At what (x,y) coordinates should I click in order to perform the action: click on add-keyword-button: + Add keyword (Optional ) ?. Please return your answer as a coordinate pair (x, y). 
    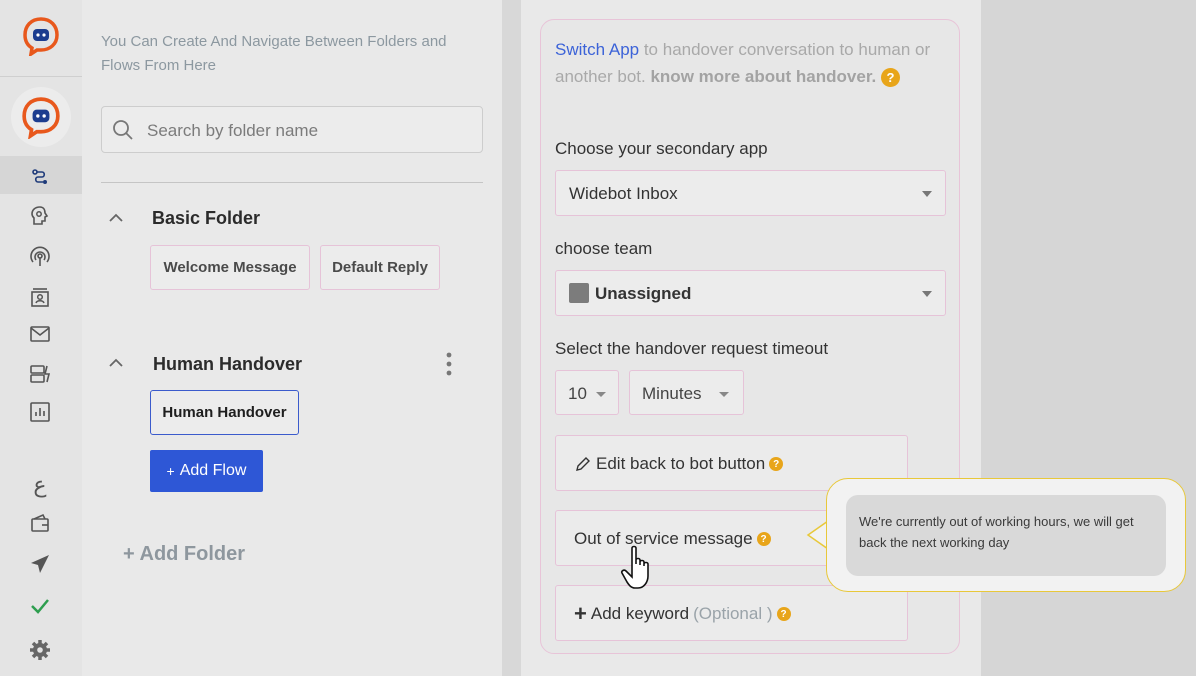
    Looking at the image, I should click on (731, 613).